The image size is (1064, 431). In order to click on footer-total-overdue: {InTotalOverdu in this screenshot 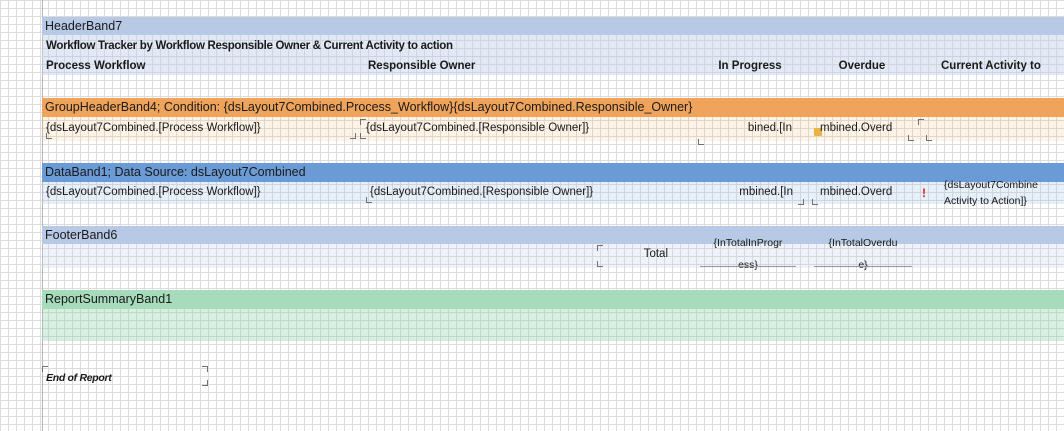, I will do `click(863, 243)`.